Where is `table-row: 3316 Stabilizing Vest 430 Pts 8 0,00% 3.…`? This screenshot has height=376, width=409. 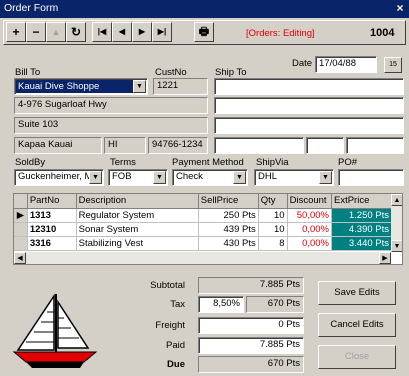 table-row: 3316 Stabilizing Vest 430 Pts 8 0,00% 3.… is located at coordinates (203, 243).